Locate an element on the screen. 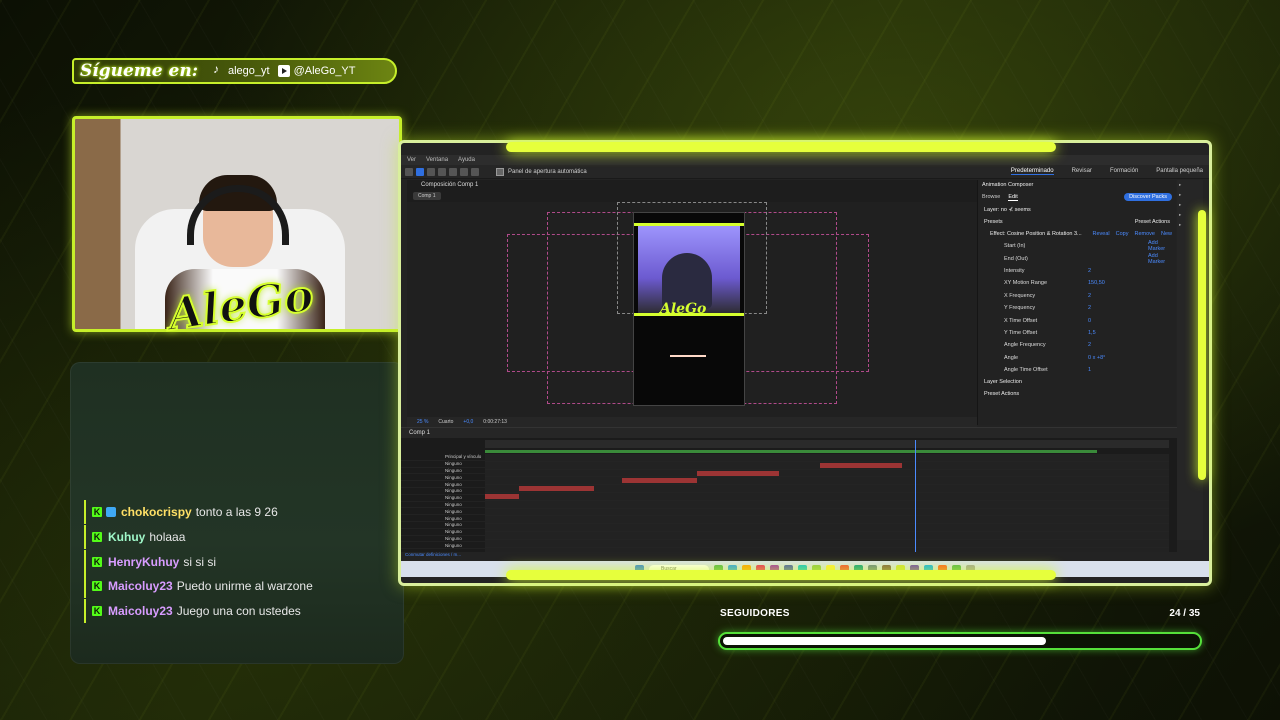 Image resolution: width=1280 pixels, height=720 pixels. effect-reveal: Reveal is located at coordinates (1101, 234).